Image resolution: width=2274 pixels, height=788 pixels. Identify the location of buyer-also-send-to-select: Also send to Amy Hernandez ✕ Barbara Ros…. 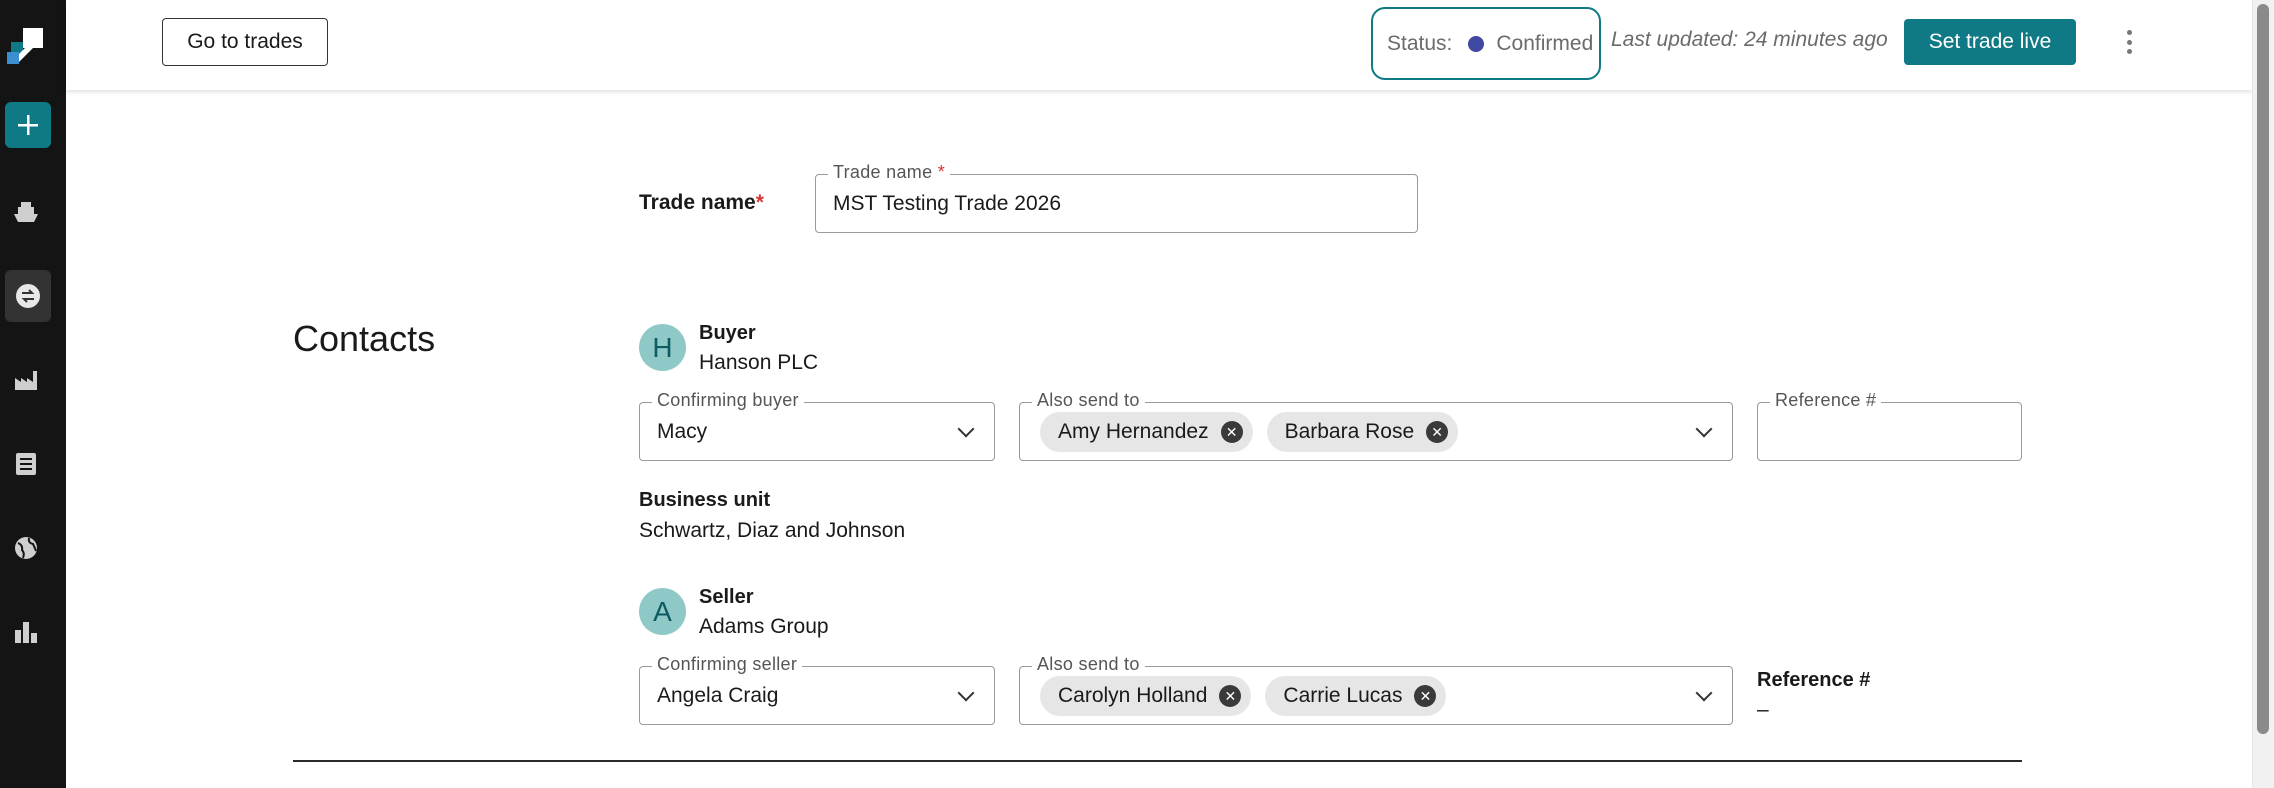
(1376, 425).